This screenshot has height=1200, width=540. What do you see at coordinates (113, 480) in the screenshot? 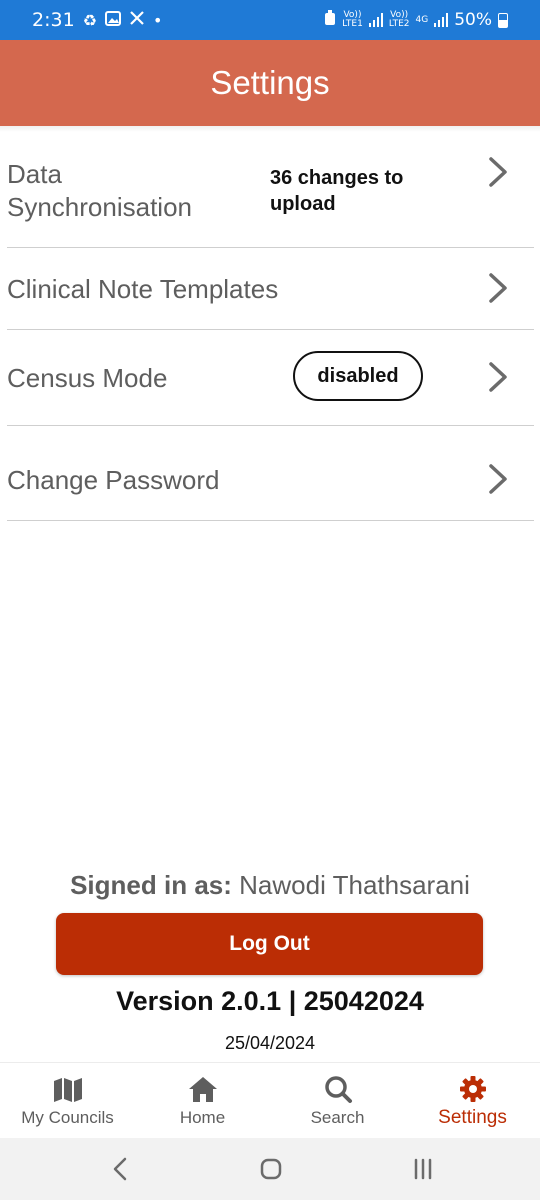
I see `change-password-label: Change Password` at bounding box center [113, 480].